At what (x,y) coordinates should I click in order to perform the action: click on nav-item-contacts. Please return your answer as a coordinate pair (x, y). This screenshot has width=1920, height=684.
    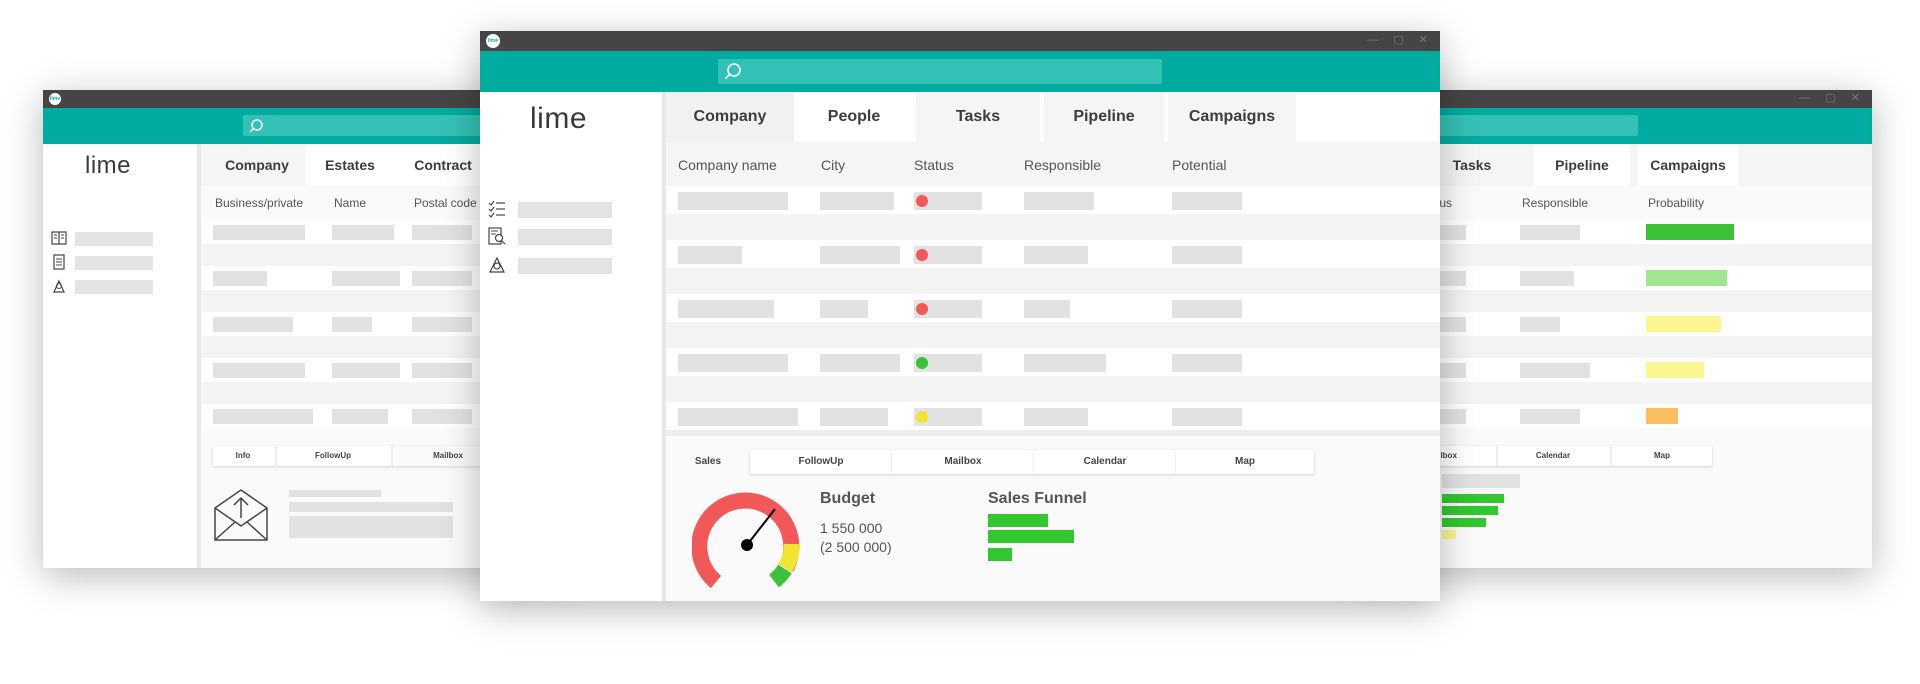
    Looking at the image, I should click on (553, 236).